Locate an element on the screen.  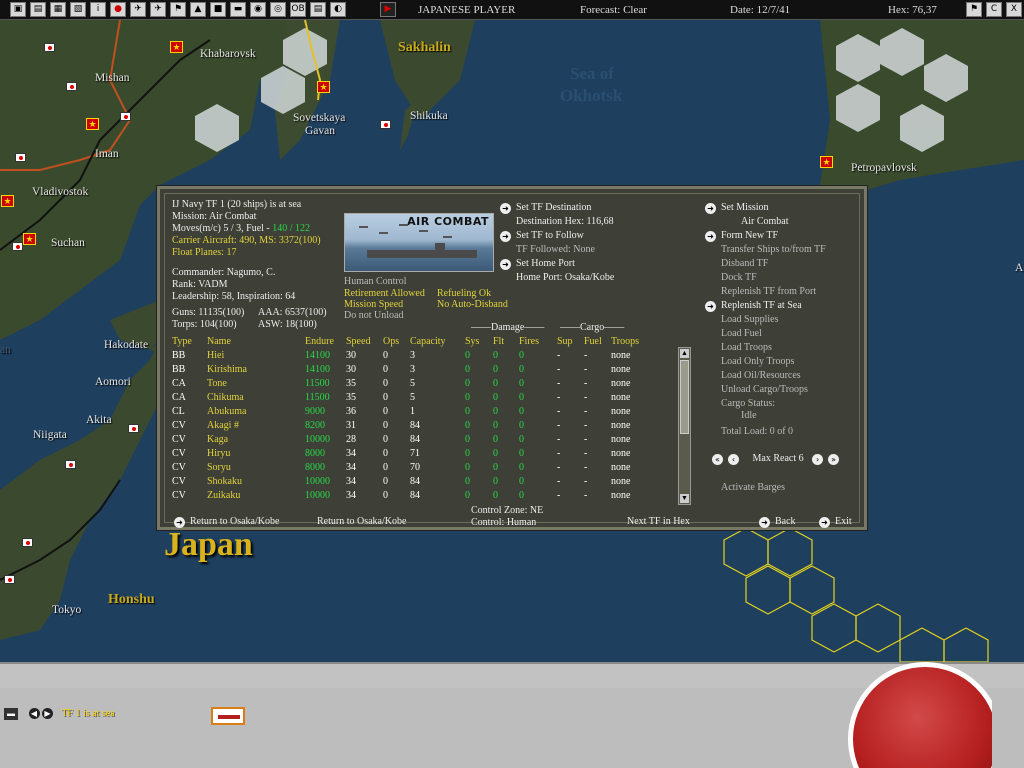
ship-name: Abukuma is located at coordinates (256, 412).